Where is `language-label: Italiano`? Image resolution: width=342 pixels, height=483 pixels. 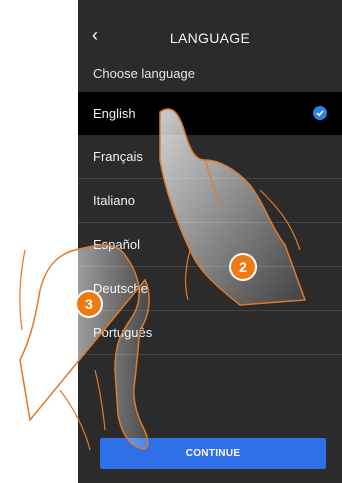
language-label: Italiano is located at coordinates (114, 200).